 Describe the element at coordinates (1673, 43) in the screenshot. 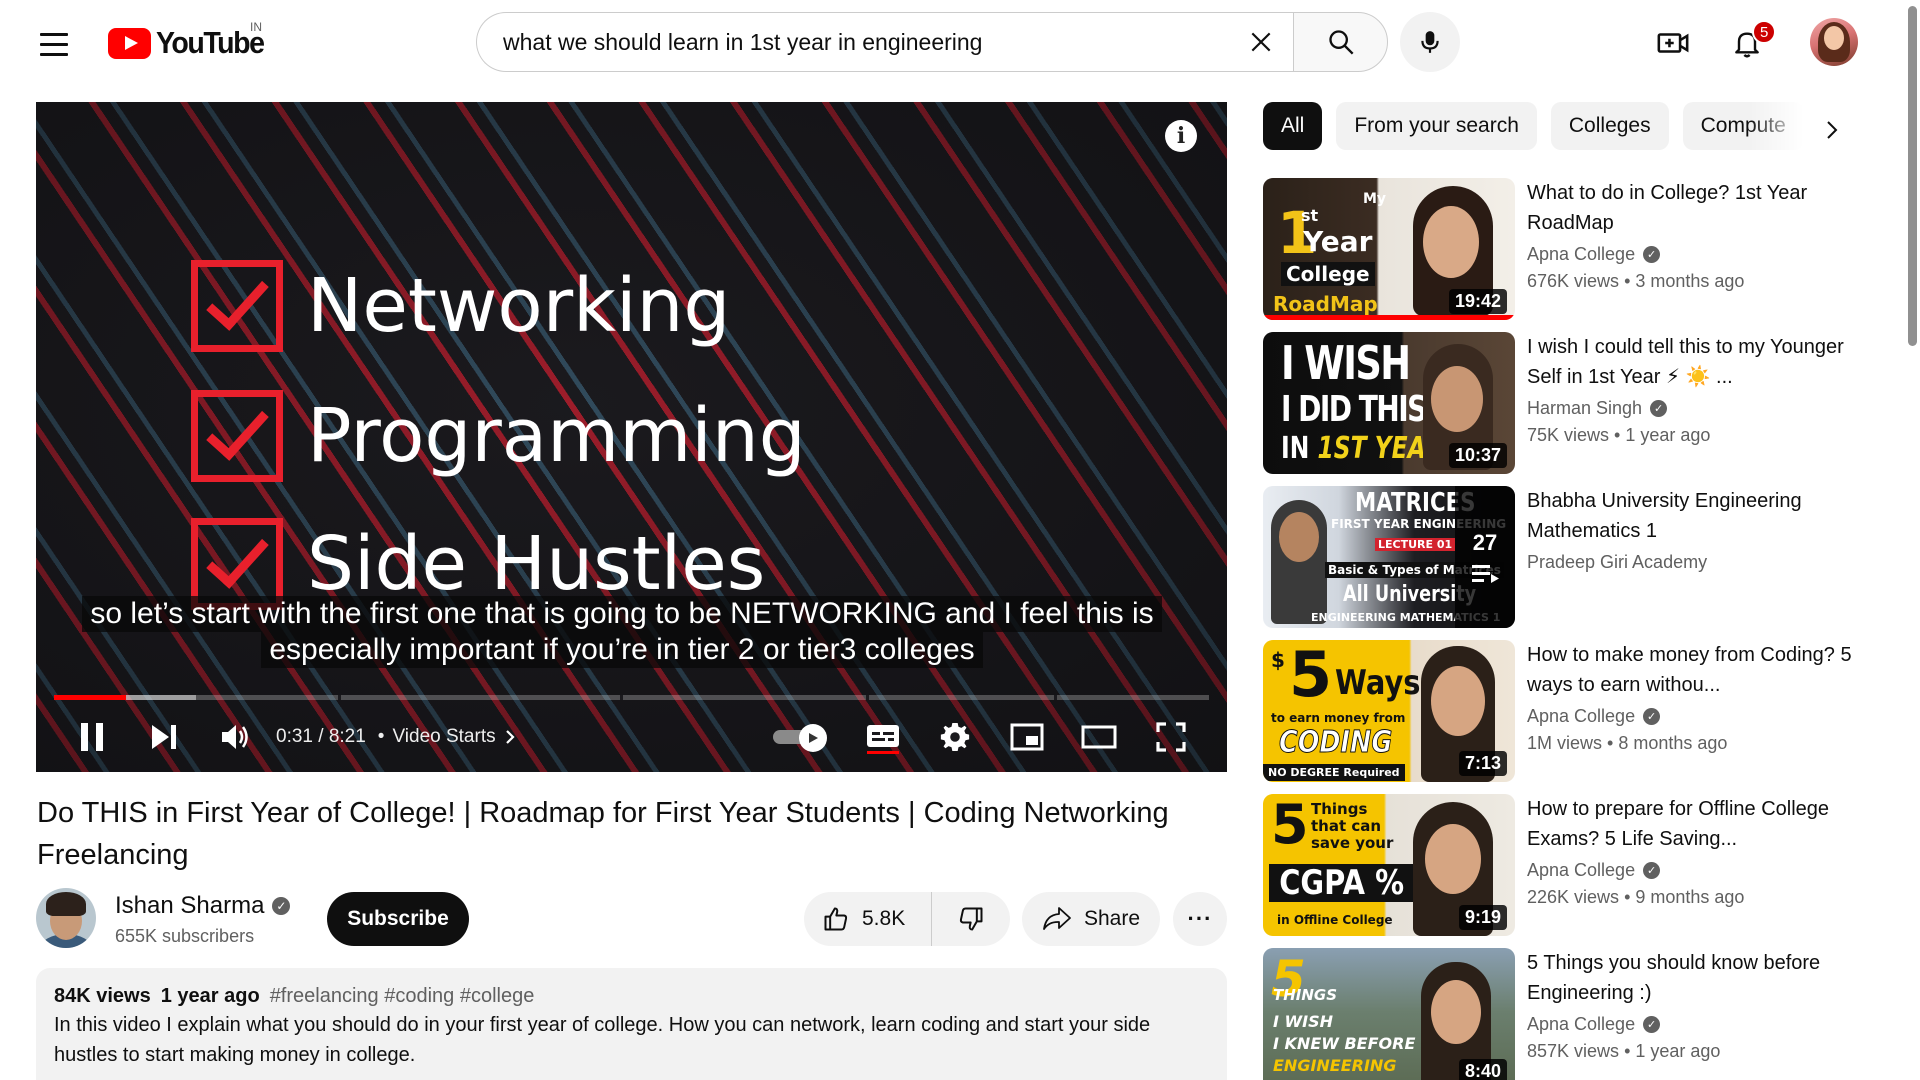

I see `create-button` at that location.